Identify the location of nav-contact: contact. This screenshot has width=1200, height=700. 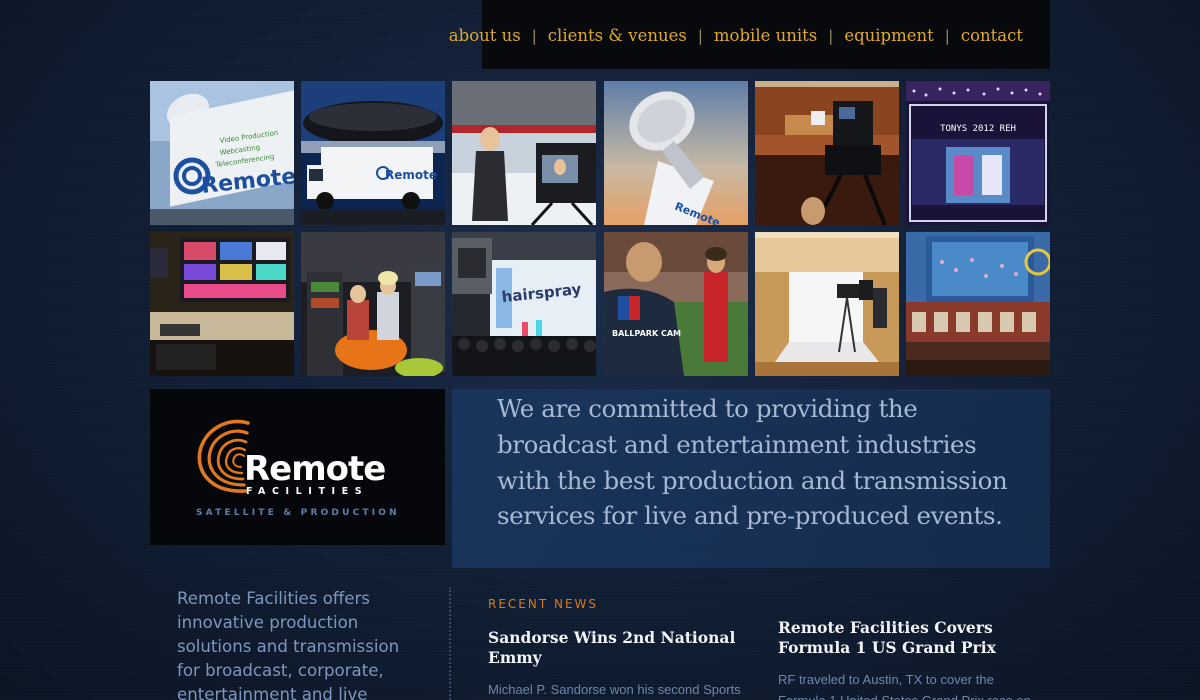
(992, 35).